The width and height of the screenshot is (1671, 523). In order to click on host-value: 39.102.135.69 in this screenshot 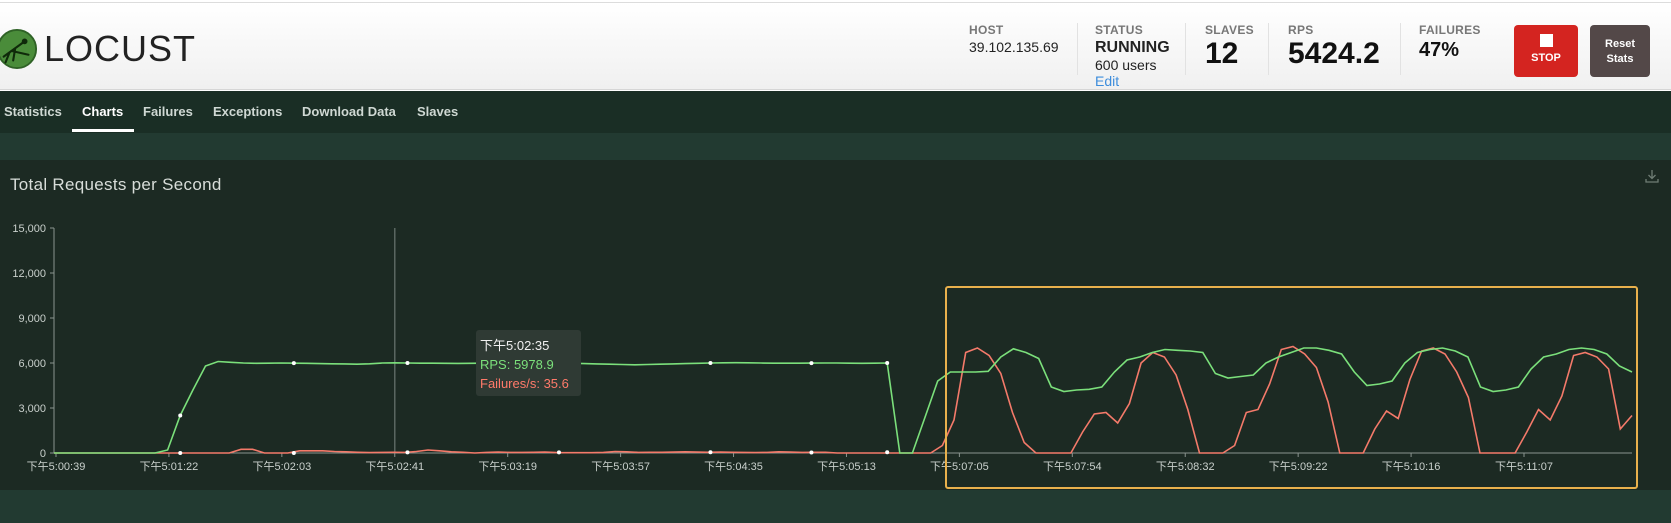, I will do `click(1014, 47)`.